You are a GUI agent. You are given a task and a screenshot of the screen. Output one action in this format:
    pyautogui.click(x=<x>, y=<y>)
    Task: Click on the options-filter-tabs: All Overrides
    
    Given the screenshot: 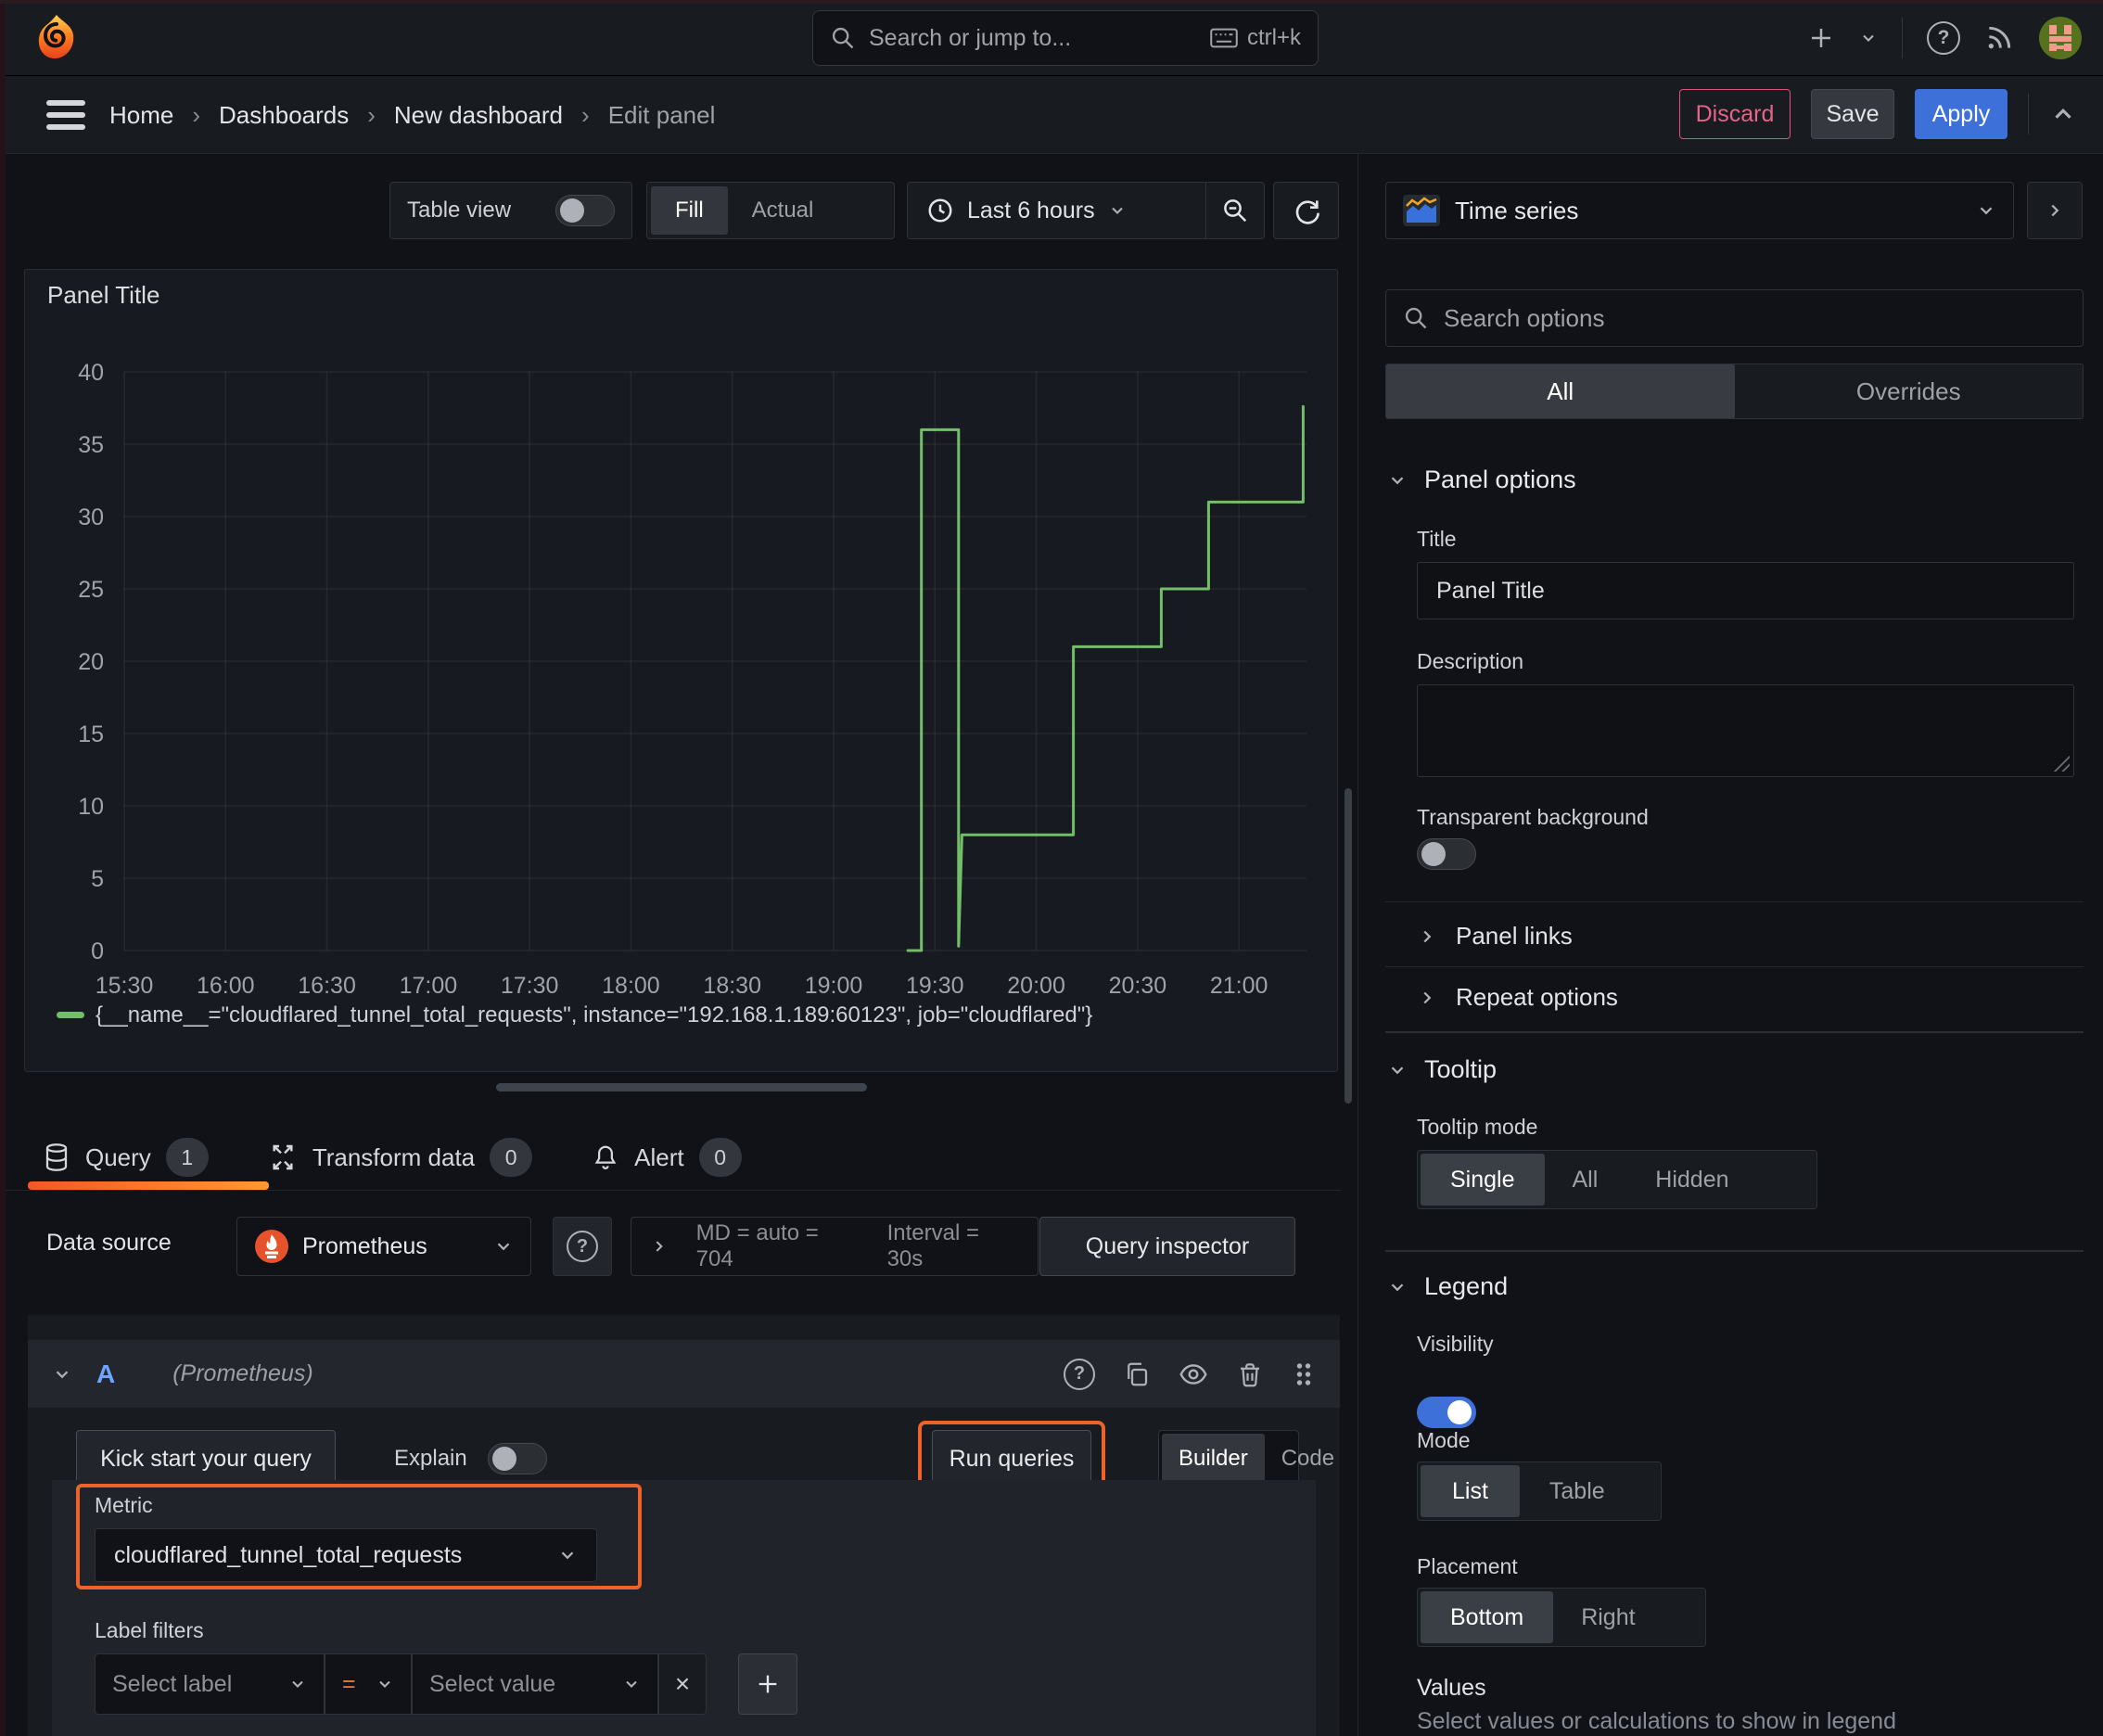 What is the action you would take?
    pyautogui.click(x=1734, y=392)
    